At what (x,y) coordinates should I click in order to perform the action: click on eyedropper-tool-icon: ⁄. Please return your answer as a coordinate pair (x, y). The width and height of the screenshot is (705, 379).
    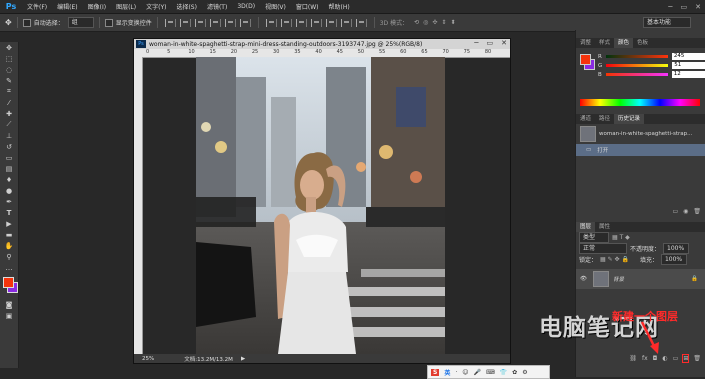
    Looking at the image, I should click on (9, 102).